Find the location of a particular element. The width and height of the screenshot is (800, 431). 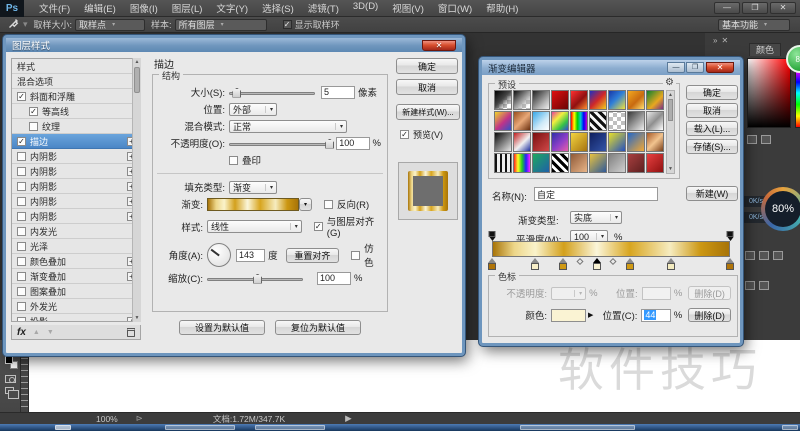

menu-6: 滤镜(T) is located at coordinates (323, 8).